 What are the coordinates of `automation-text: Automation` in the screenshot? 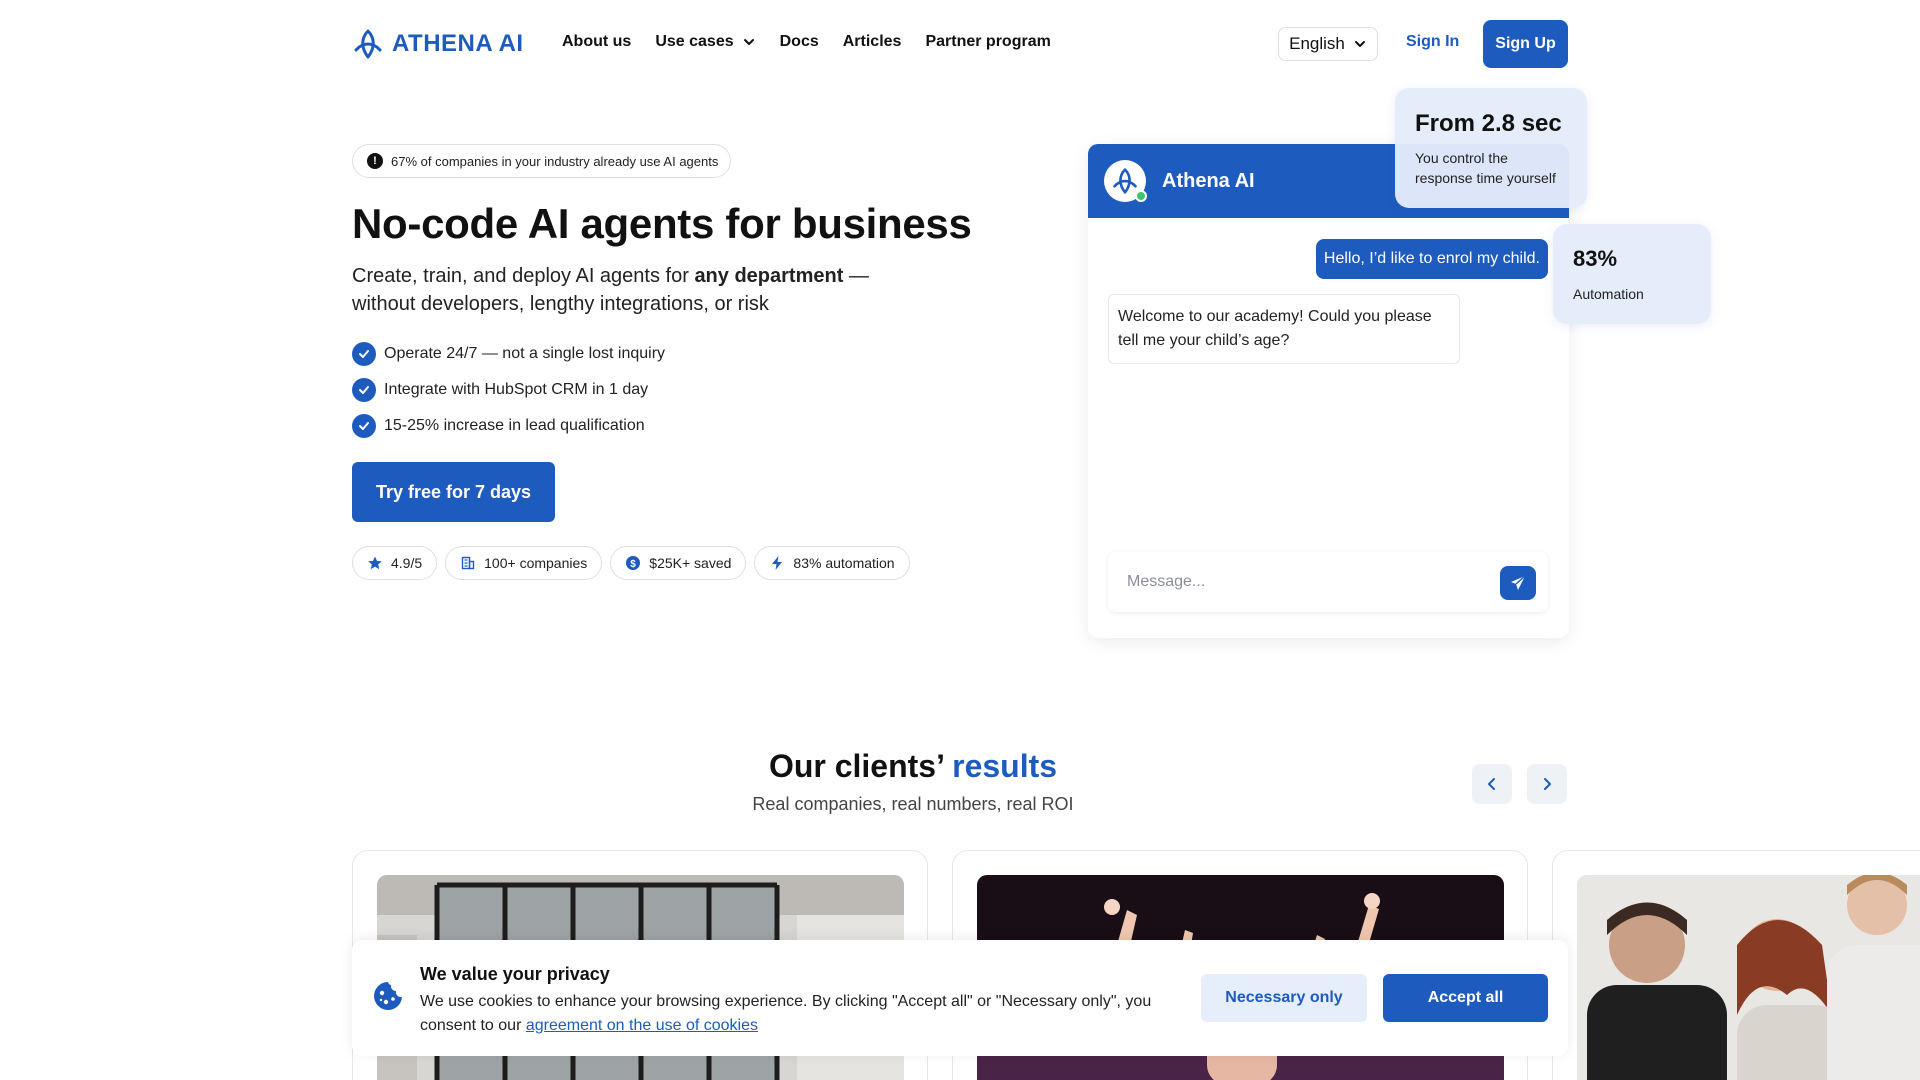 It's located at (1608, 294).